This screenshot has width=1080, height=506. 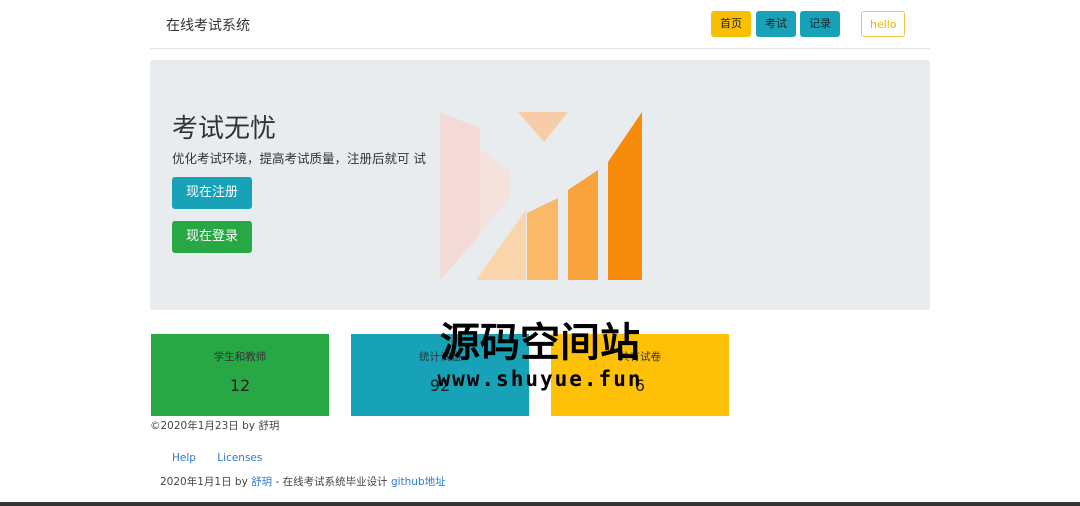 I want to click on bottom-border, so click(x=540, y=504).